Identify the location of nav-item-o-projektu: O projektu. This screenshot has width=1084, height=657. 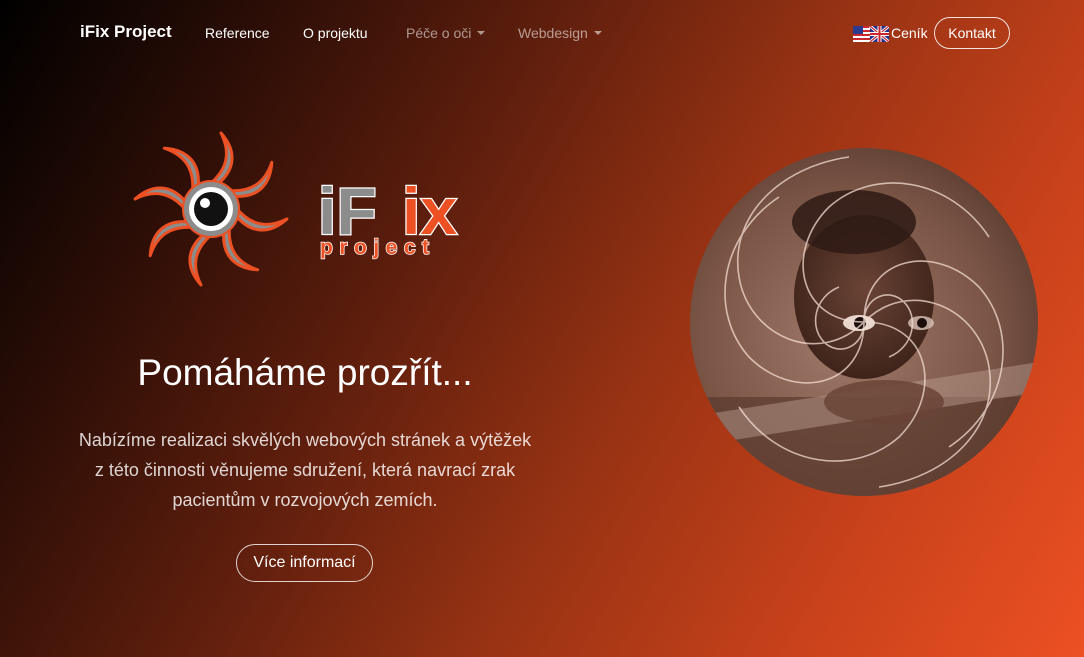
(335, 33).